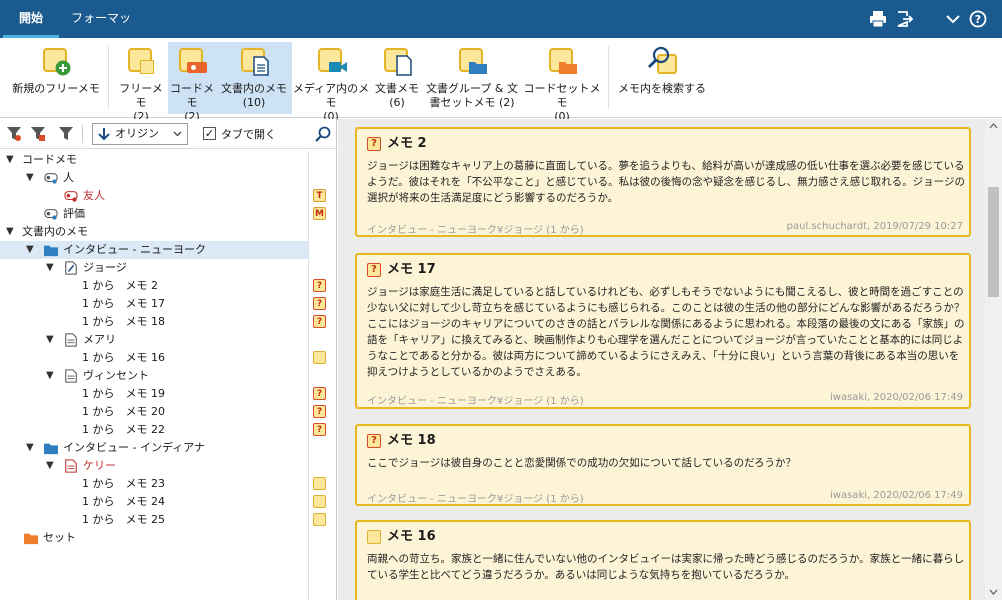 The width and height of the screenshot is (1002, 600). Describe the element at coordinates (154, 178) in the screenshot. I see `tree-node-person: ▼ 人` at that location.